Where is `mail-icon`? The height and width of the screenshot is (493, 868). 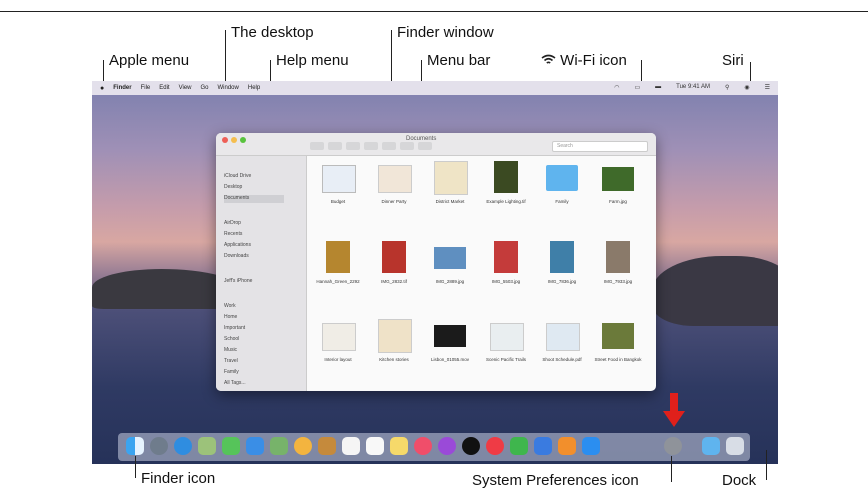
mail-icon is located at coordinates (255, 446).